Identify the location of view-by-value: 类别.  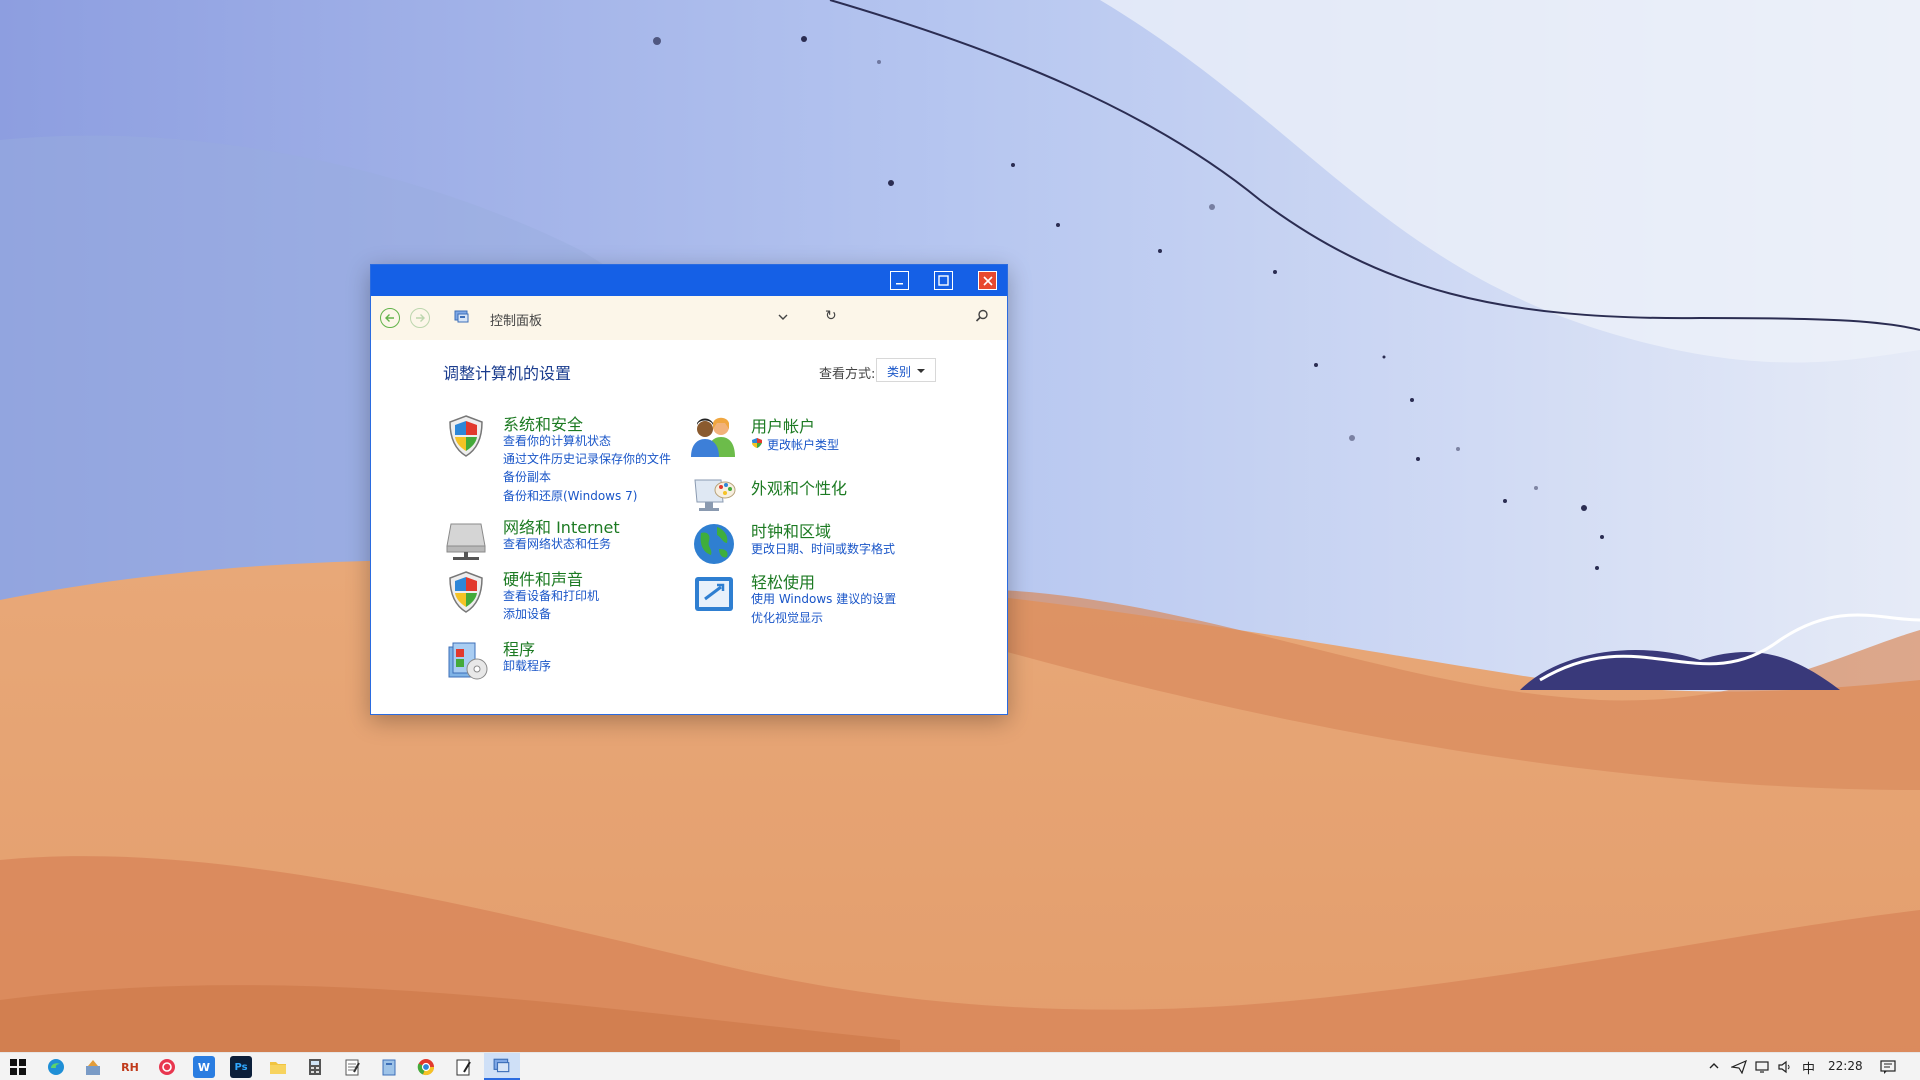
(899, 372).